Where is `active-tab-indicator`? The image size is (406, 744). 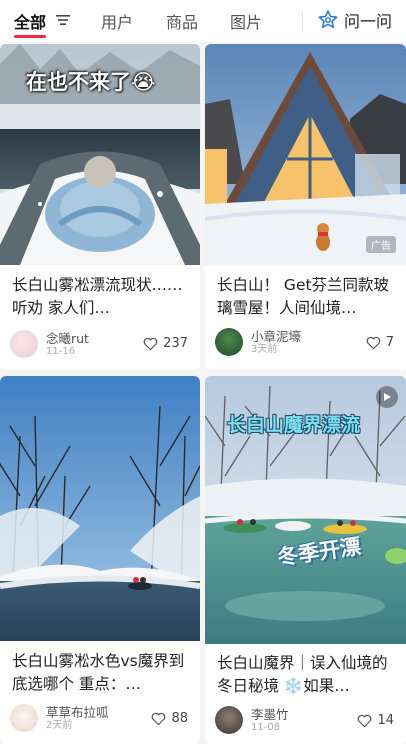 active-tab-indicator is located at coordinates (30, 36).